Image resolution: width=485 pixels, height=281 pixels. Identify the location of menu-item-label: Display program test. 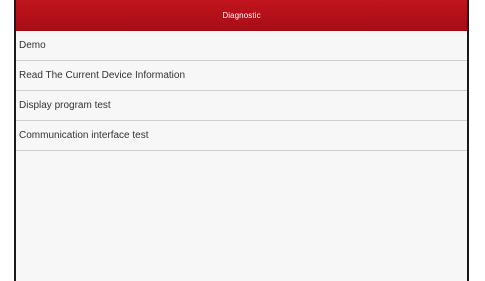
(65, 105).